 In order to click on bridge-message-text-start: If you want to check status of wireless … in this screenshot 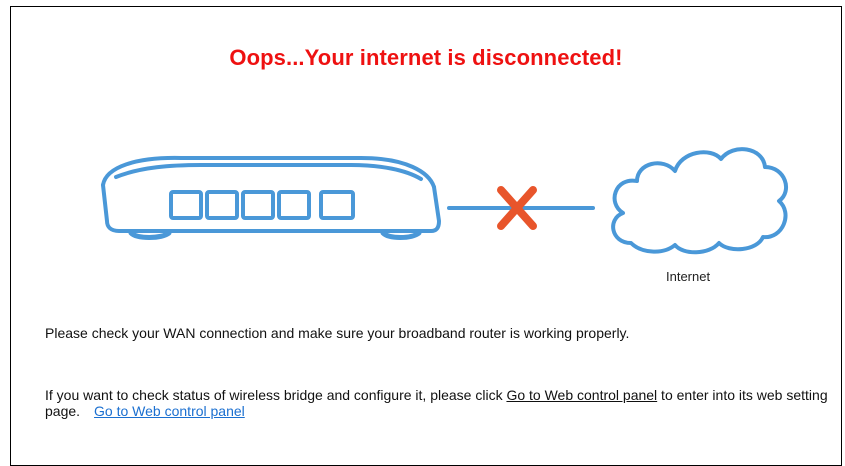, I will do `click(276, 395)`.